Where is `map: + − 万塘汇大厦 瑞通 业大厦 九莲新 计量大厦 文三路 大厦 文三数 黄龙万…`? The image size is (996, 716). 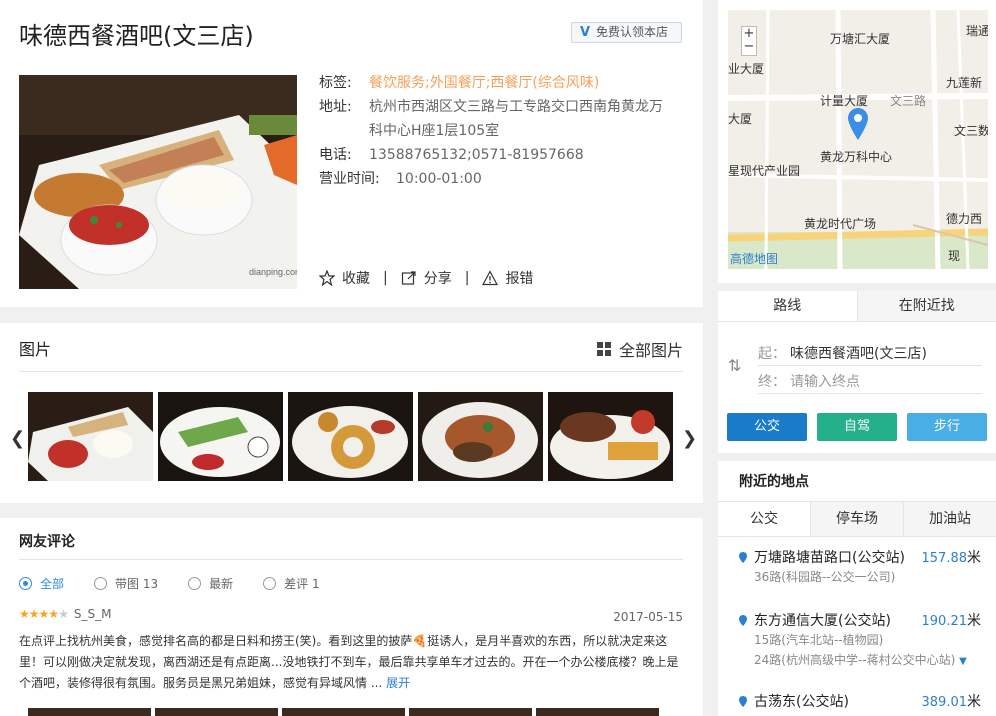
map: + − 万塘汇大厦 瑞通 业大厦 九莲新 计量大厦 文三路 大厦 文三数 黄龙万… is located at coordinates (858, 139).